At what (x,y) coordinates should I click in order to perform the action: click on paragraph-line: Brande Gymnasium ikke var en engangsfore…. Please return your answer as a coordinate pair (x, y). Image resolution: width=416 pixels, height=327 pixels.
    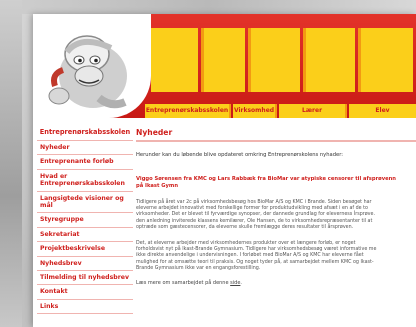
    Looking at the image, I should click on (198, 268).